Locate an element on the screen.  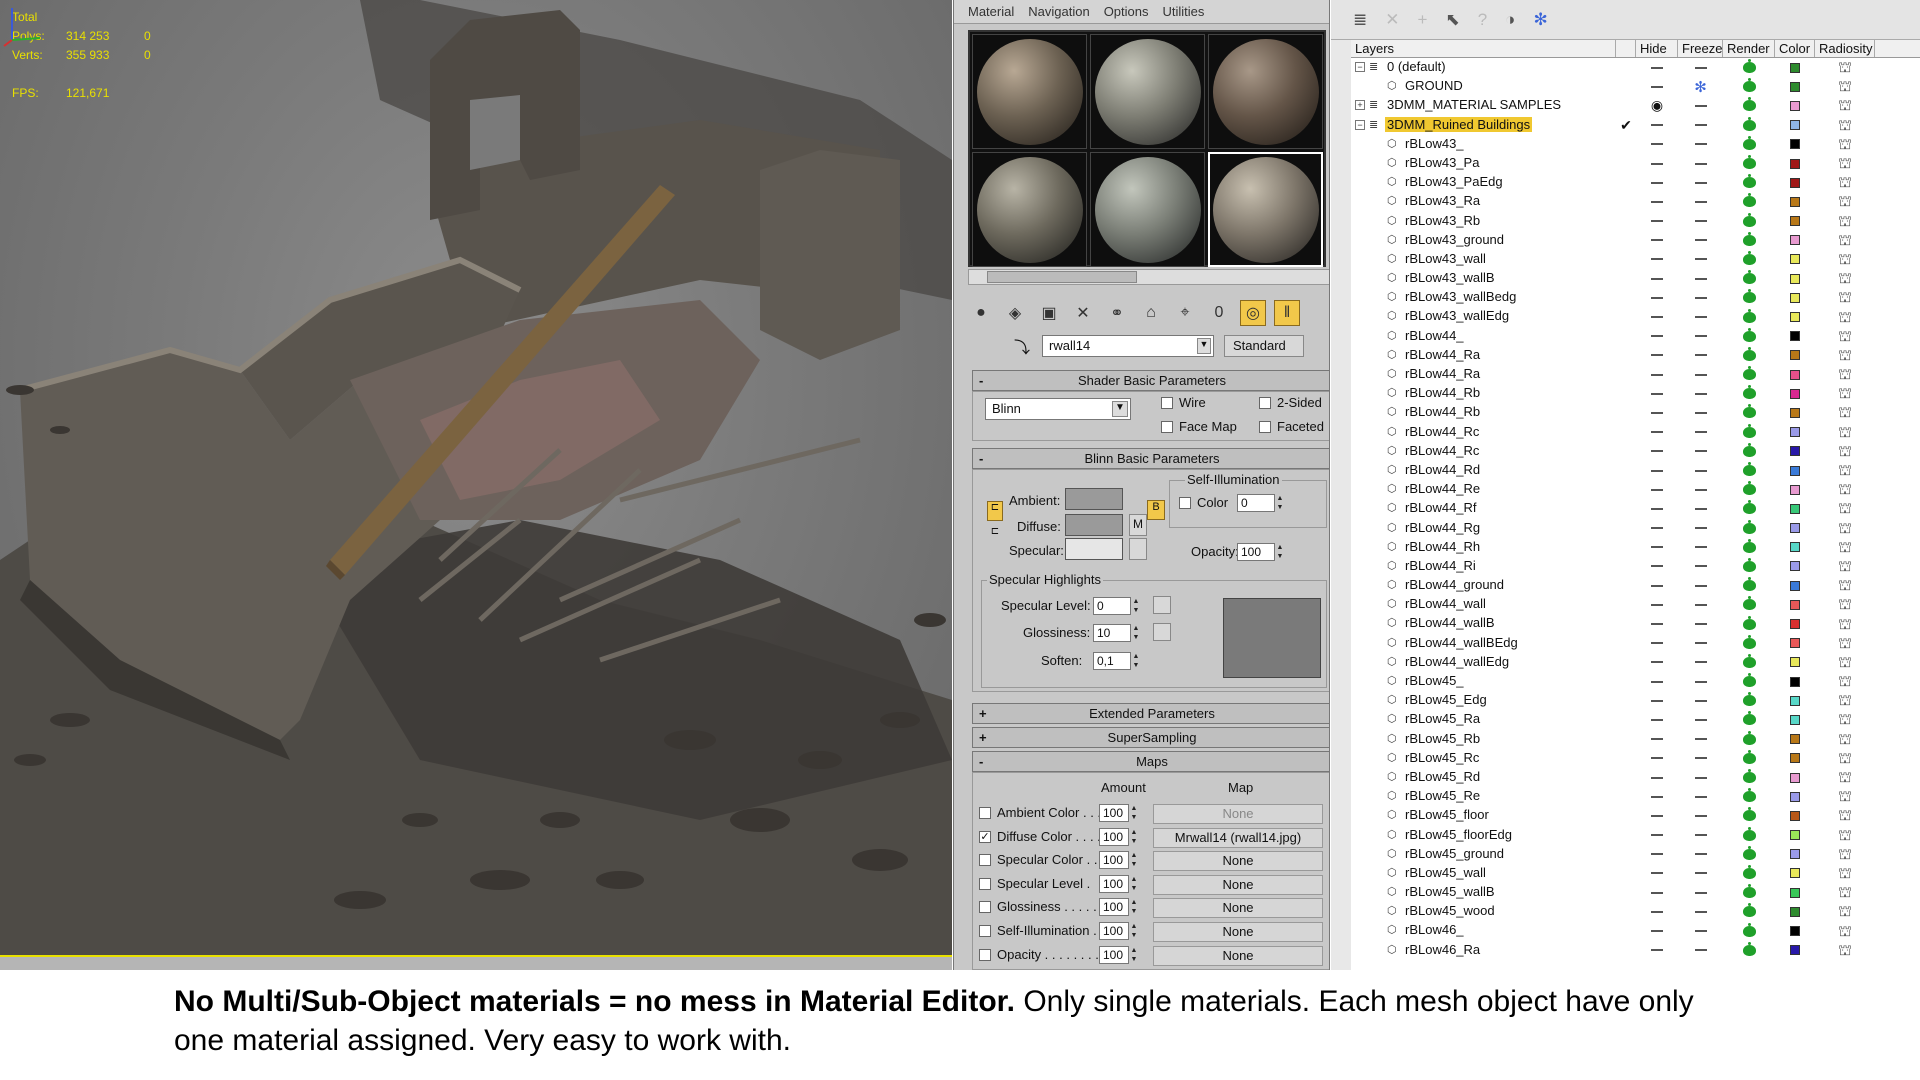
rollout-shader-basic-parameters: - Shader Basic Parameters is located at coordinates (1150, 380).